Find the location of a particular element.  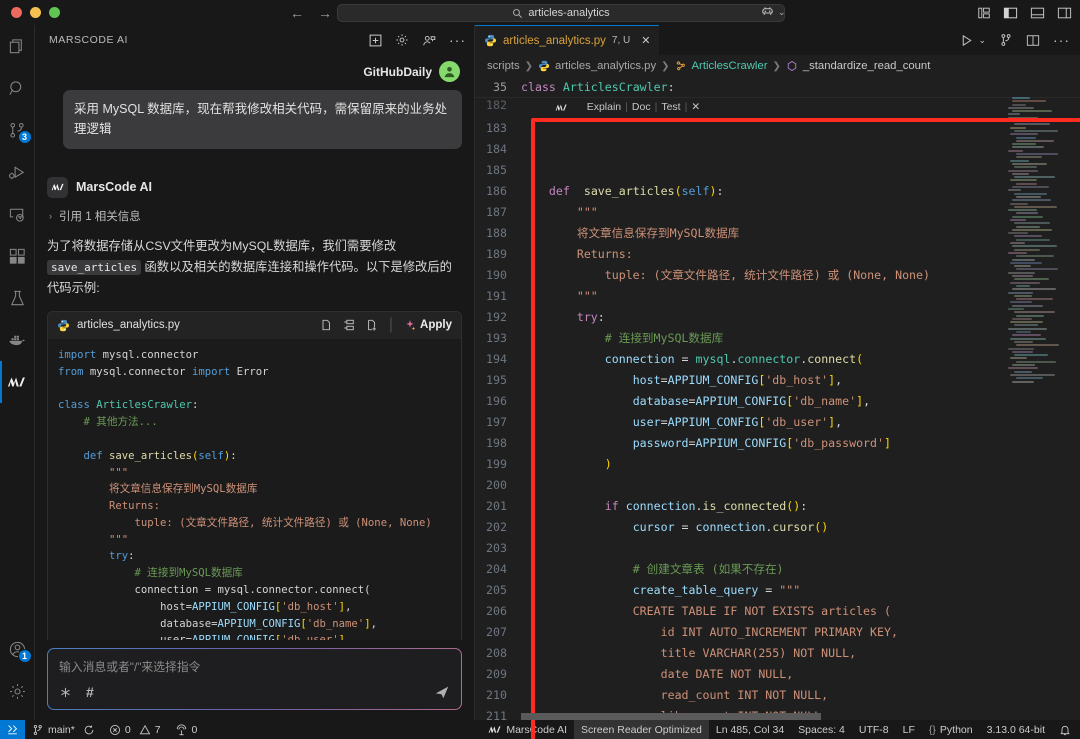

ports-status: 0 is located at coordinates (186, 729).